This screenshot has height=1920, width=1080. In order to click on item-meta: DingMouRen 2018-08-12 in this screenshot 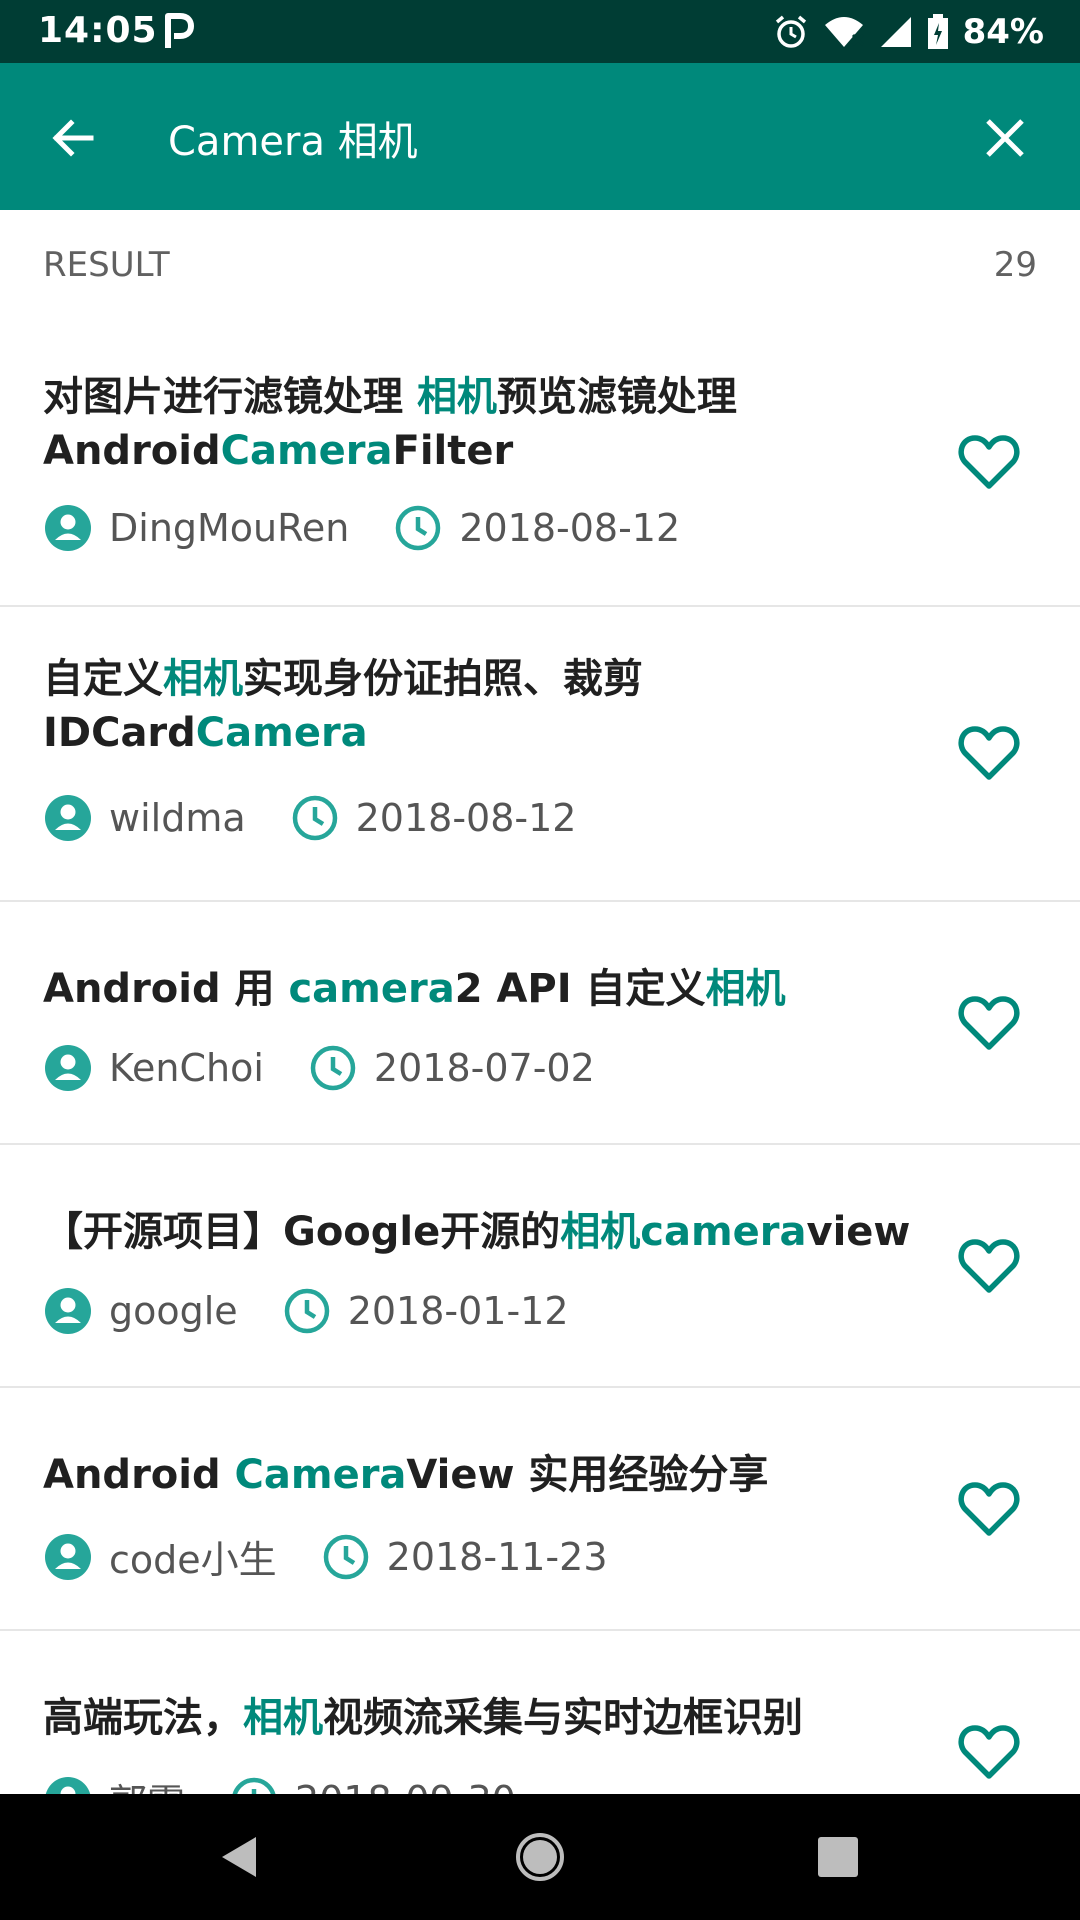, I will do `click(361, 528)`.